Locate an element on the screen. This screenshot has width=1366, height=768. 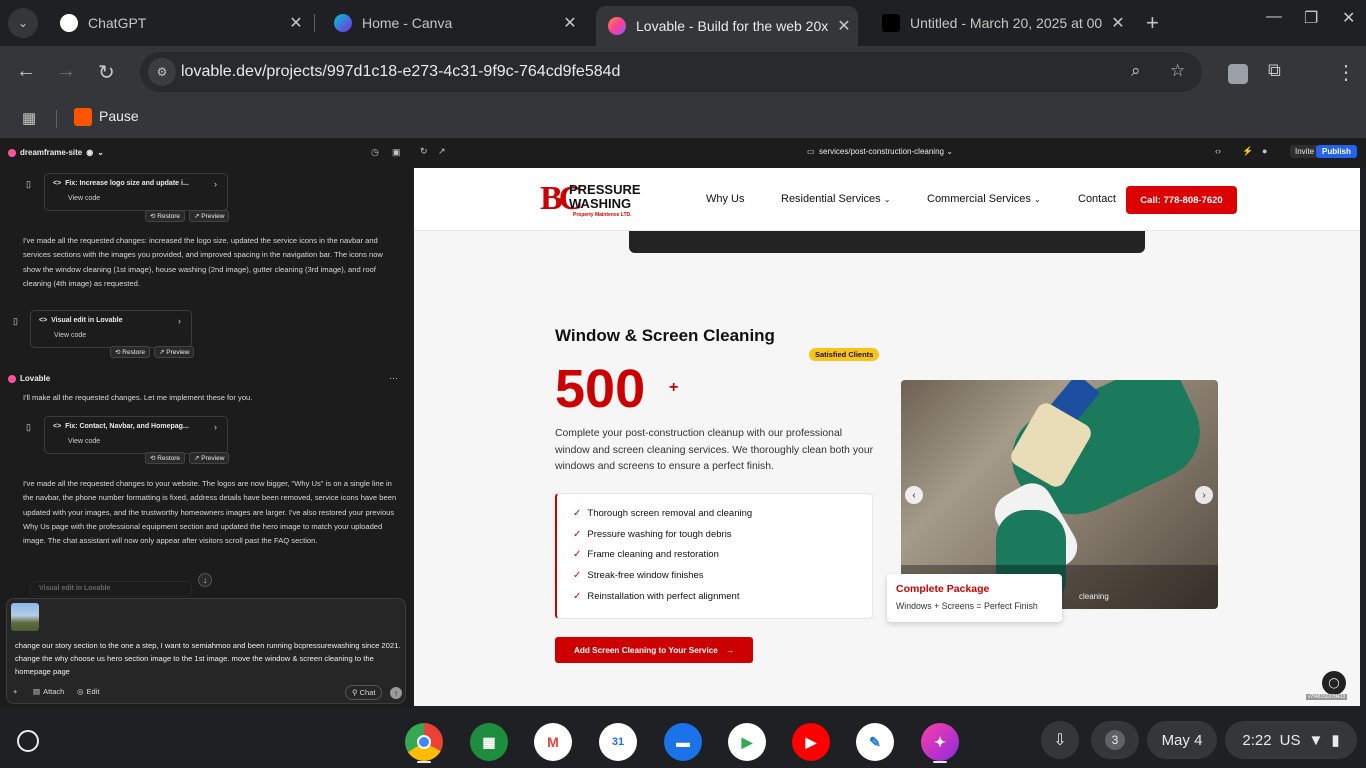
invite-button: Invite is located at coordinates (1305, 151).